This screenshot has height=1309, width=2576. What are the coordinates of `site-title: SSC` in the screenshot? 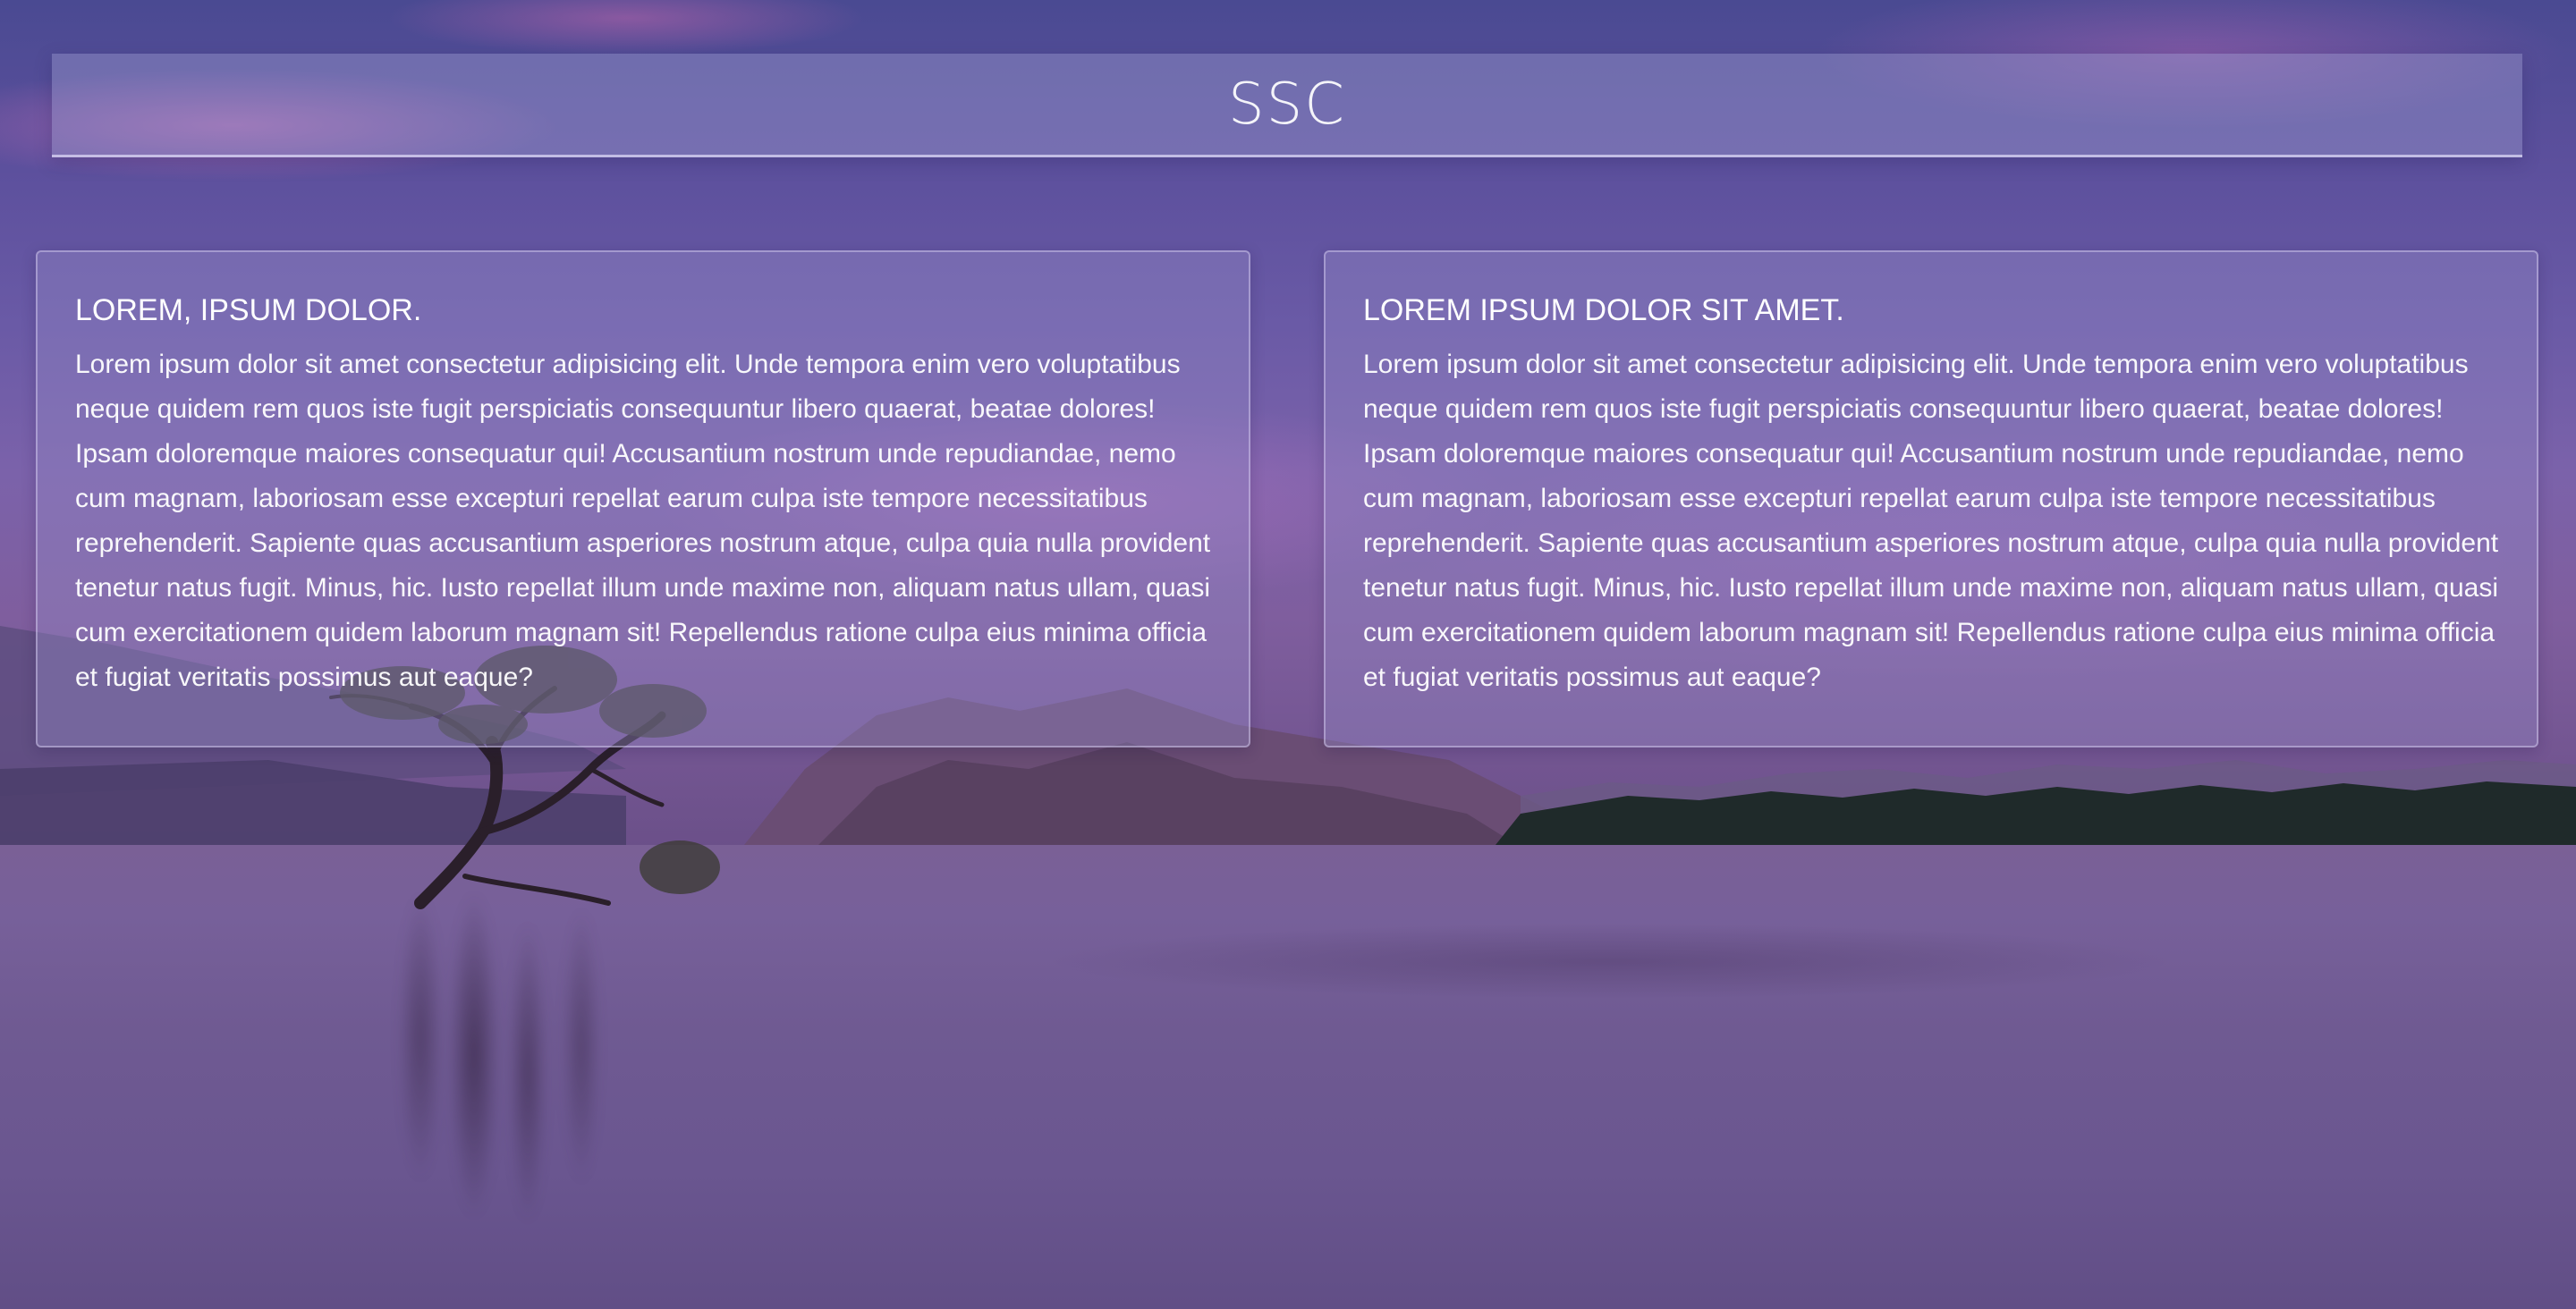 It's located at (1287, 104).